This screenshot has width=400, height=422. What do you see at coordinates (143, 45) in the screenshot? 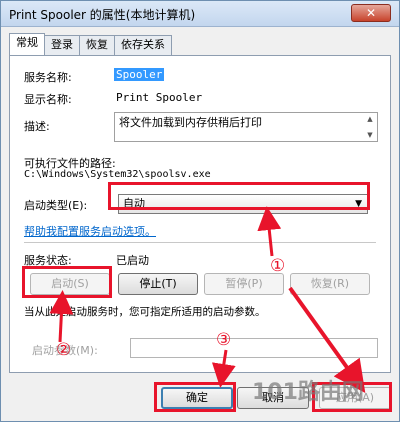
I see `tab-dependencies: 依存关系` at bounding box center [143, 45].